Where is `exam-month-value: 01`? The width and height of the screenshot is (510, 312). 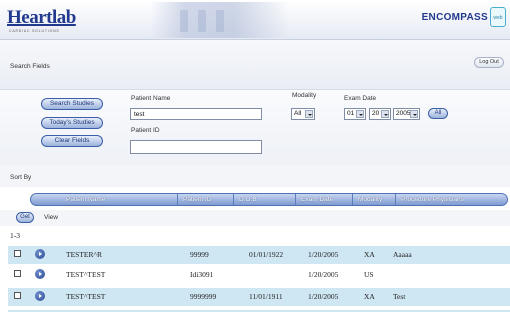
exam-month-value: 01 is located at coordinates (351, 113).